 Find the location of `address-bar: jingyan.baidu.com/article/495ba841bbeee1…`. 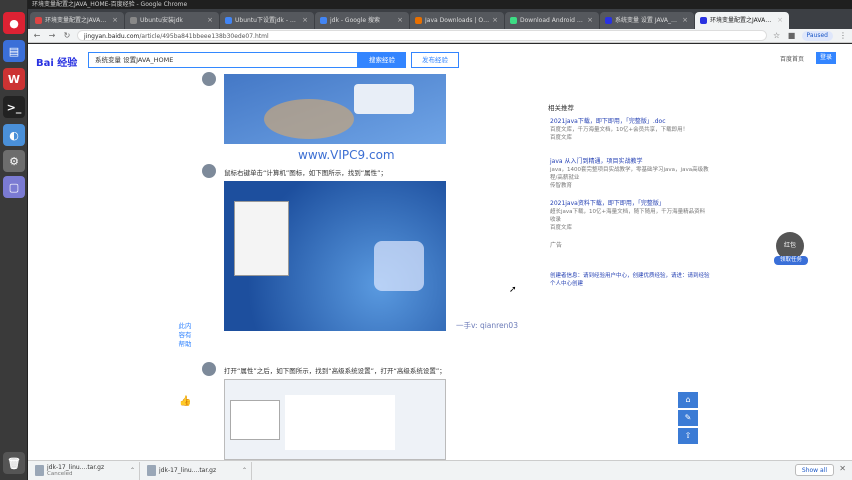

address-bar: jingyan.baidu.com/article/495ba841bbeee1… is located at coordinates (422, 35).